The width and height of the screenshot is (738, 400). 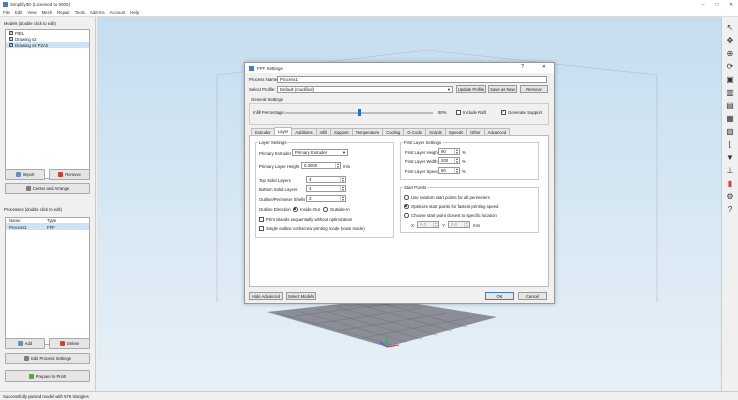 I want to click on tab-infill: Infill, so click(x=323, y=131).